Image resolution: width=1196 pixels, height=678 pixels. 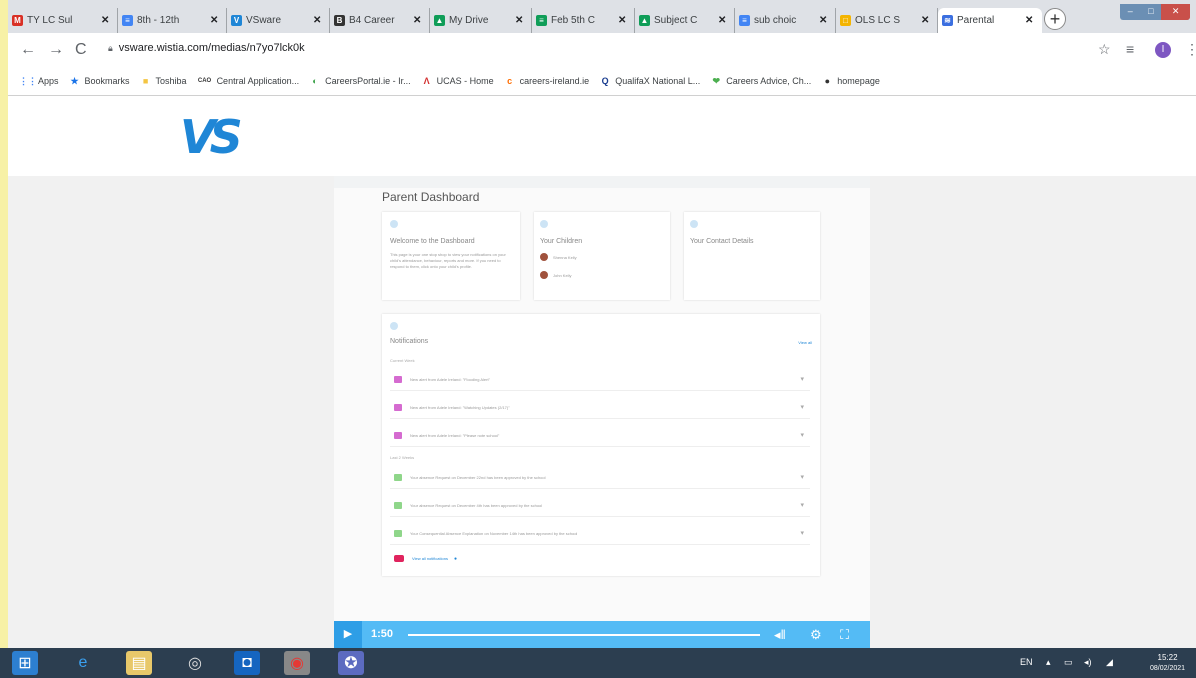 I want to click on children-title: Your Children, so click(x=561, y=241).